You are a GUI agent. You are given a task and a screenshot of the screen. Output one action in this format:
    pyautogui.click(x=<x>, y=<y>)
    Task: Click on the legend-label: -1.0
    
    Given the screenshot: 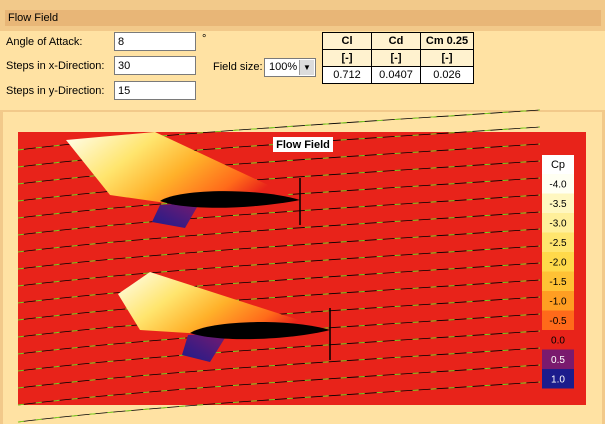 What is the action you would take?
    pyautogui.click(x=558, y=302)
    